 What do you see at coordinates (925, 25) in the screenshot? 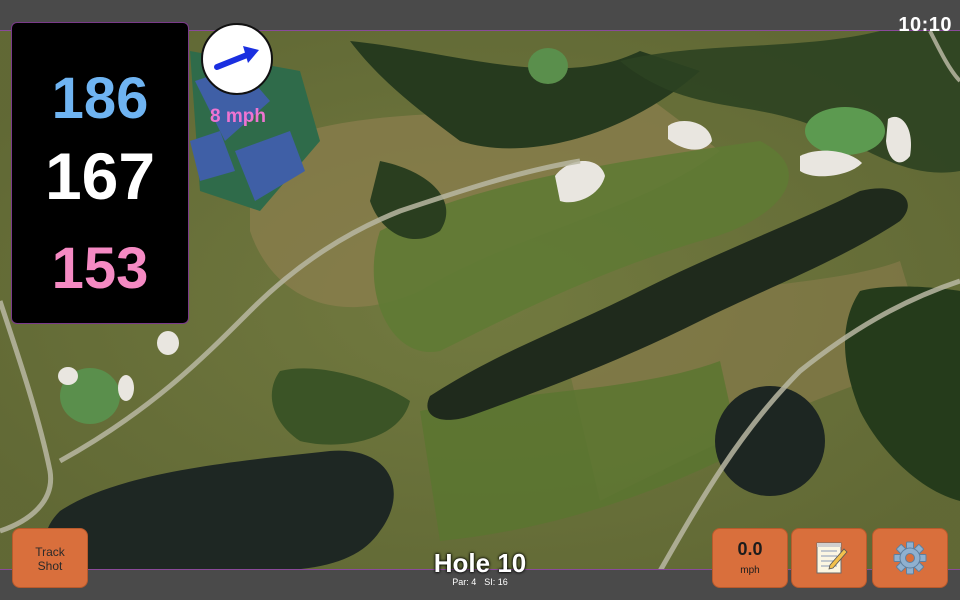
I see `clock: 10:10` at bounding box center [925, 25].